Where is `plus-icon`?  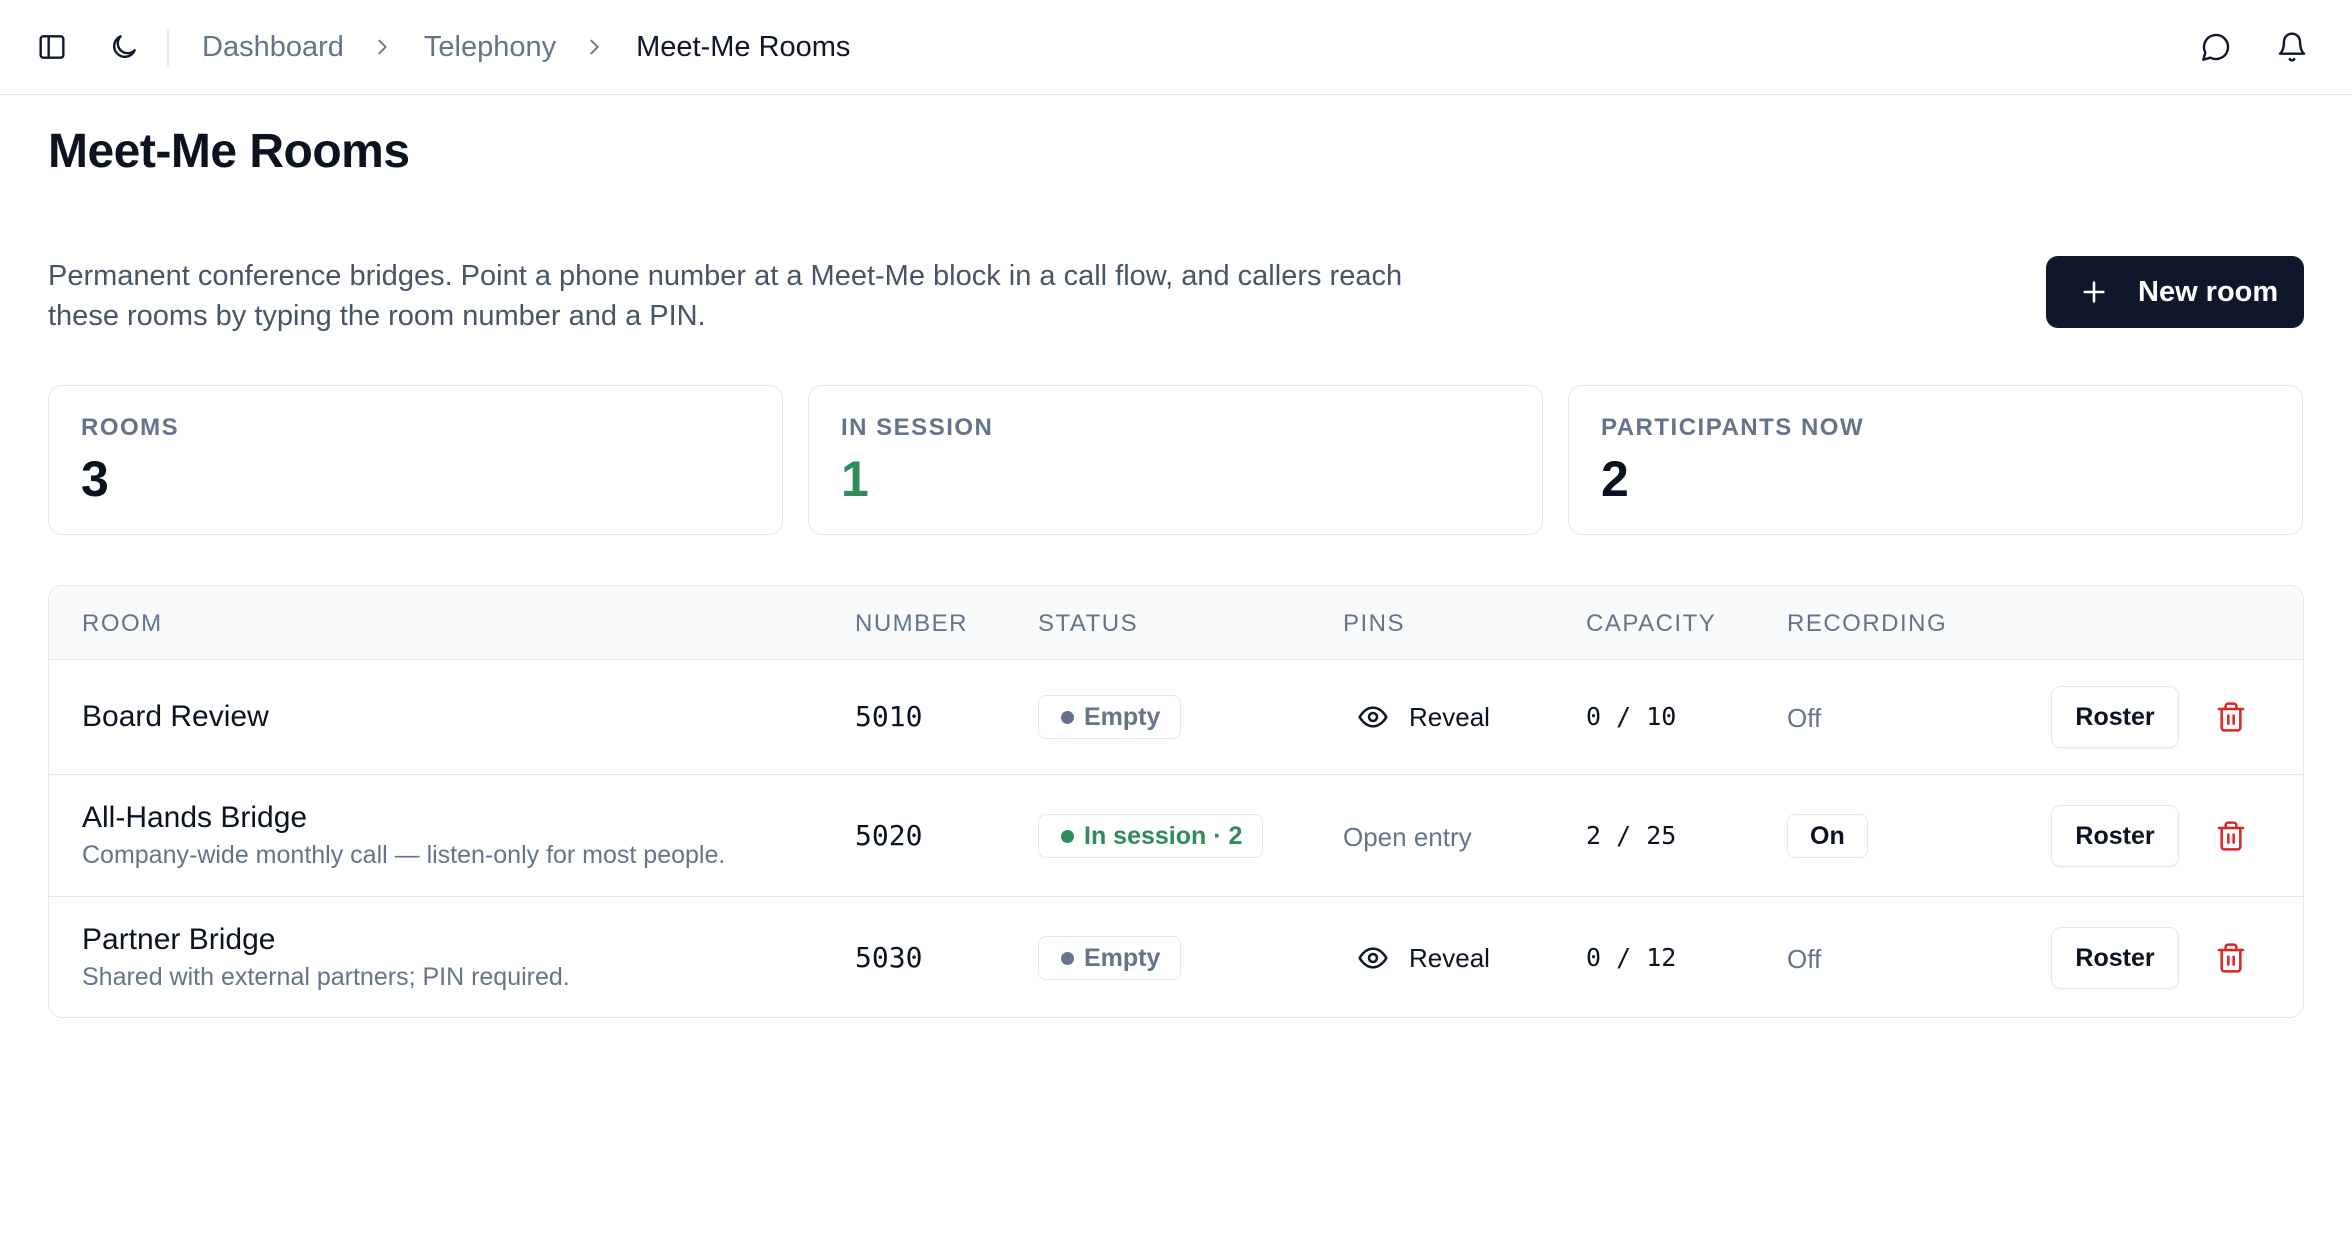 plus-icon is located at coordinates (2094, 292).